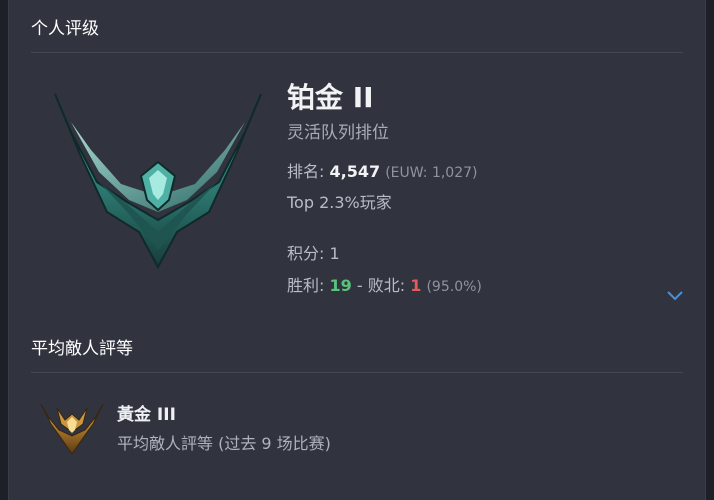  What do you see at coordinates (65, 29) in the screenshot?
I see `section-title: 个人评级` at bounding box center [65, 29].